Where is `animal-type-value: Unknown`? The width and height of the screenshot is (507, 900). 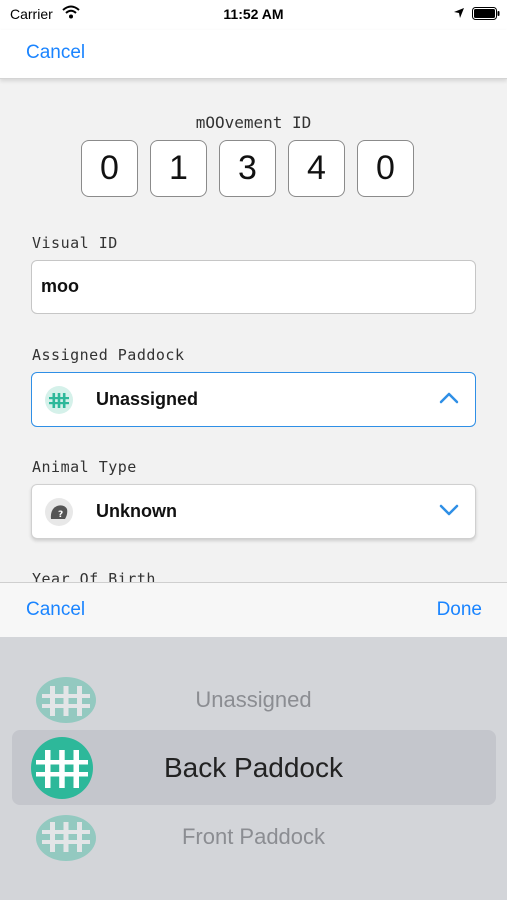 animal-type-value: Unknown is located at coordinates (136, 511).